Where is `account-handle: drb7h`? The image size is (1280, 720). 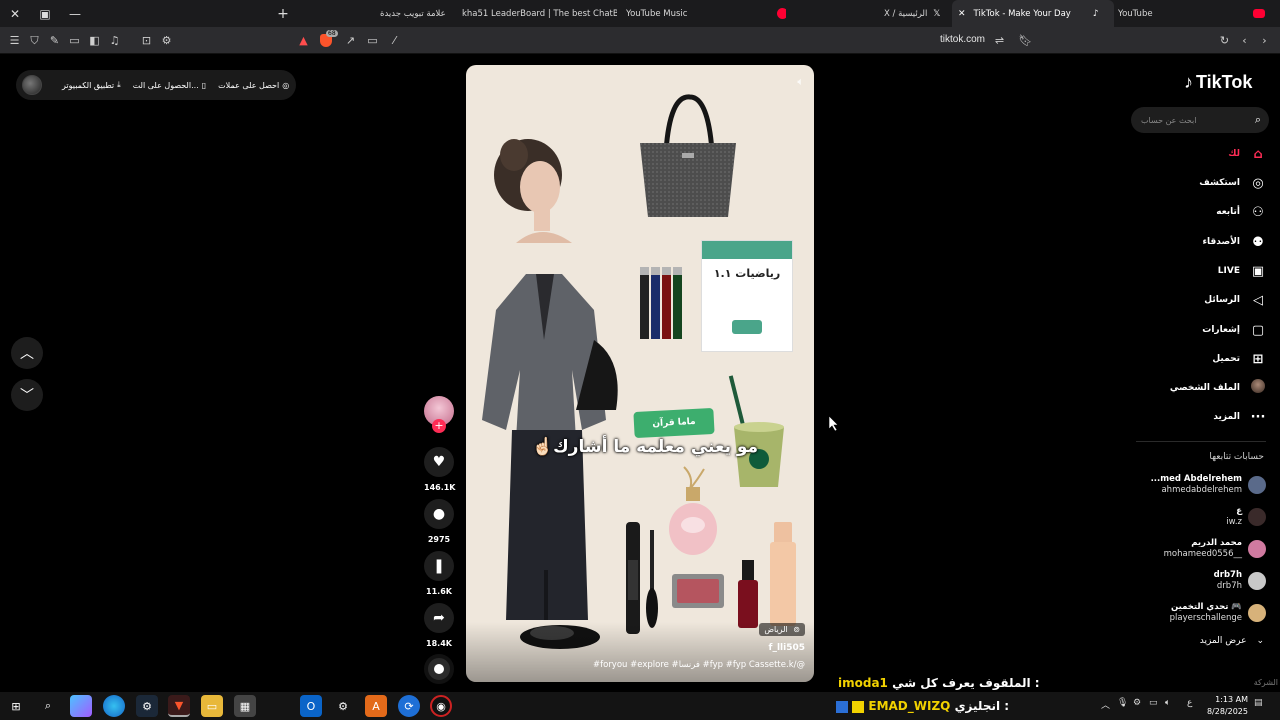
account-handle: drb7h is located at coordinates (1229, 586).